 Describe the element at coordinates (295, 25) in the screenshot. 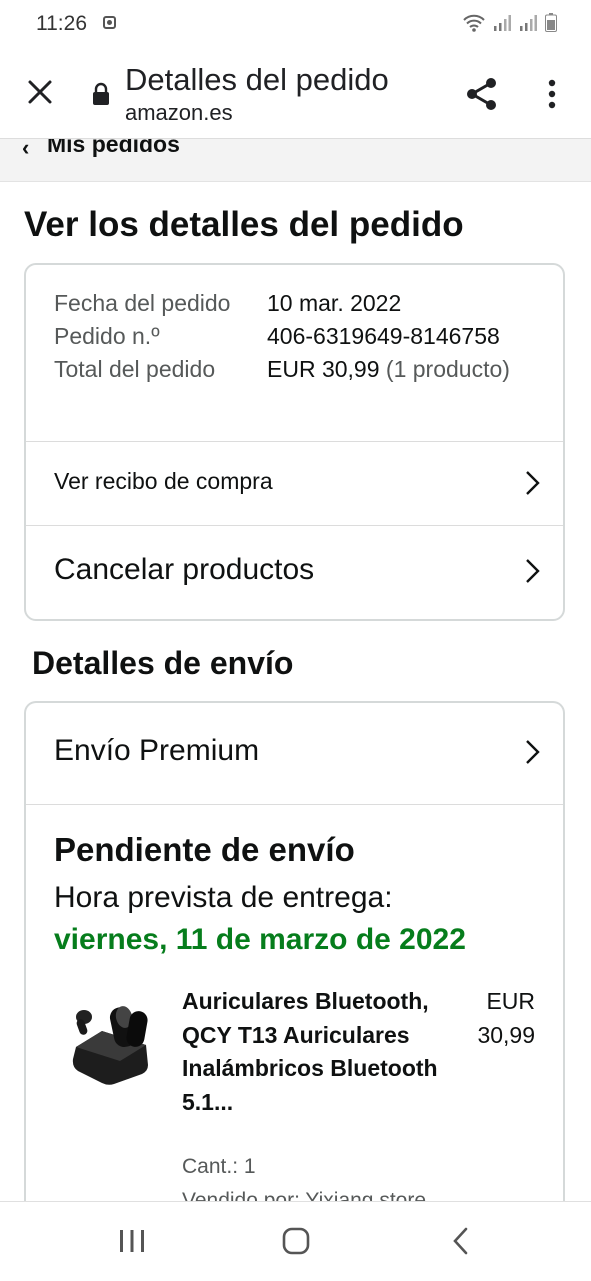

I see `status-bar: 11:26` at that location.